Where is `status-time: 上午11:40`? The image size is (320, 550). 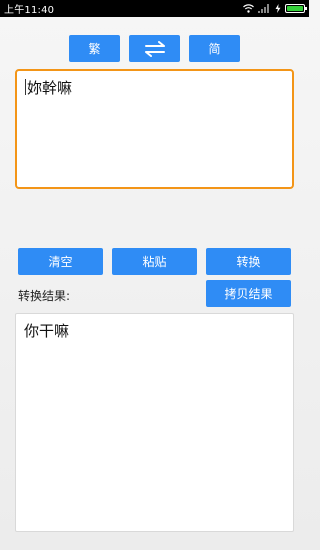
status-time: 上午11:40 is located at coordinates (29, 10).